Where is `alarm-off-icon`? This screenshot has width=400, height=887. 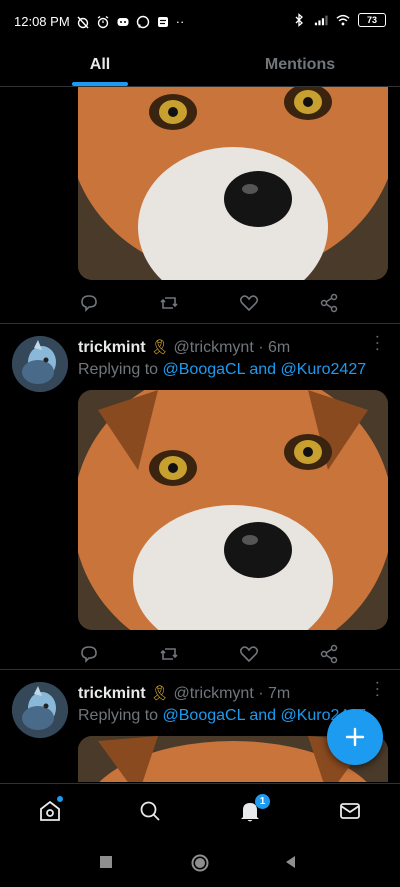
alarm-off-icon is located at coordinates (83, 22).